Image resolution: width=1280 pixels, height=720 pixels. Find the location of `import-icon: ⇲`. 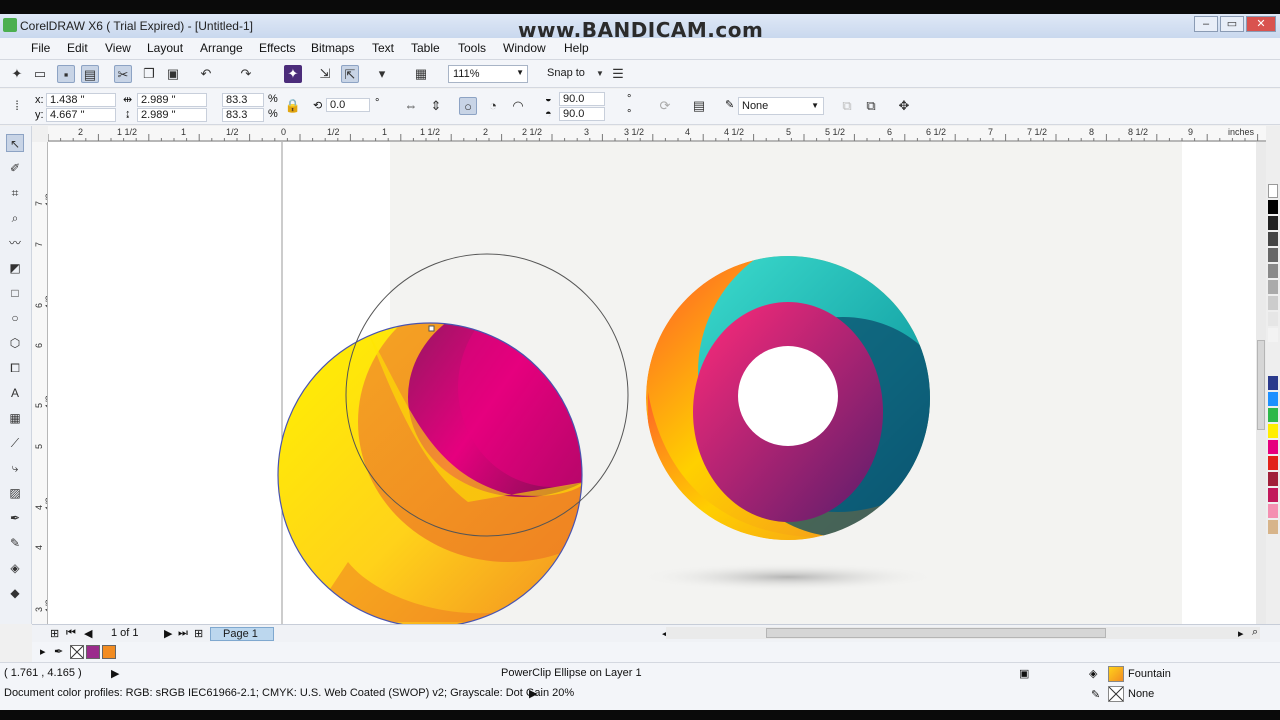

import-icon: ⇲ is located at coordinates (325, 74).